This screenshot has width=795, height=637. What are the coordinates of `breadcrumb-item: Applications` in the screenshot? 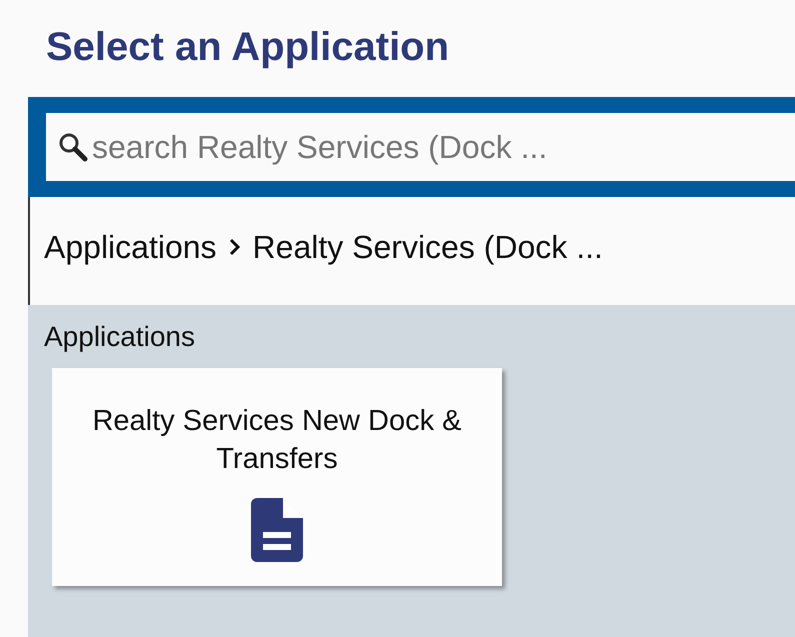 It's located at (130, 247).